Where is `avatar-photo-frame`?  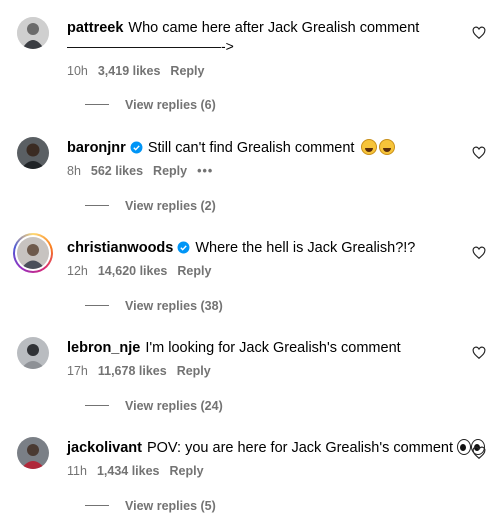
avatar-photo-frame is located at coordinates (33, 253).